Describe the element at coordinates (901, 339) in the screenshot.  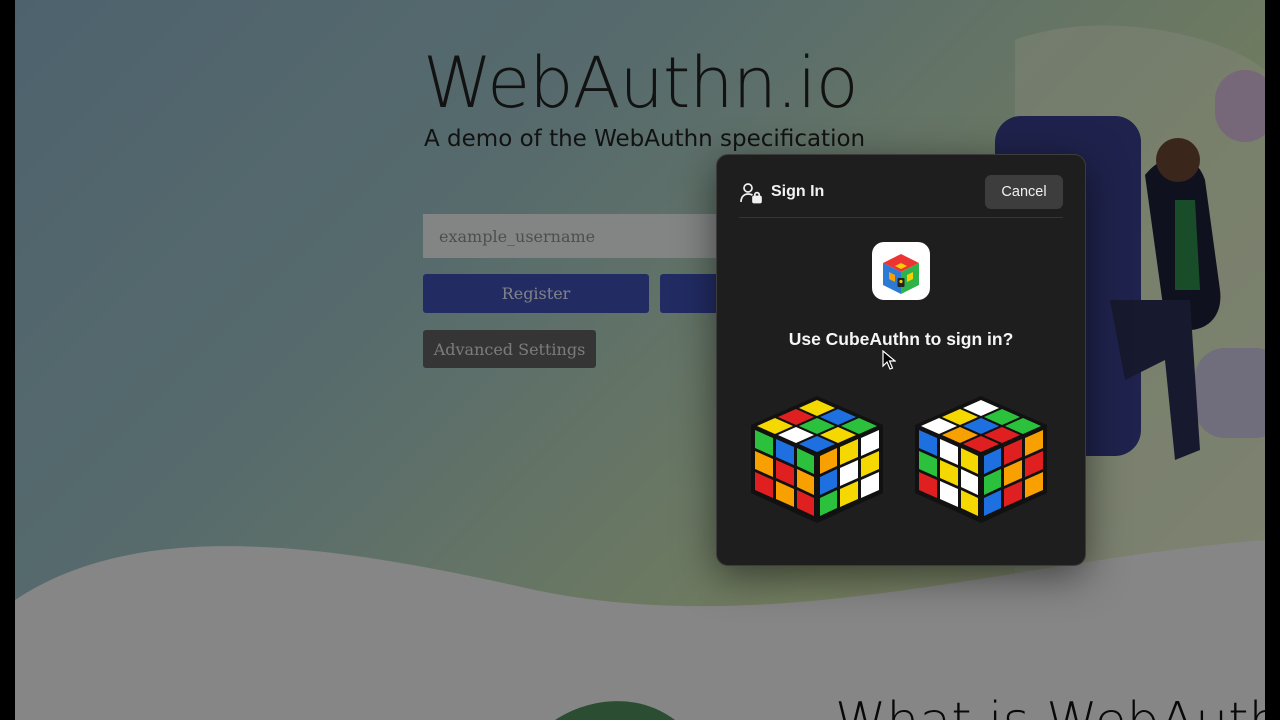
I see `sign-in-prompt: Use CubeAuthn to sign in?` at that location.